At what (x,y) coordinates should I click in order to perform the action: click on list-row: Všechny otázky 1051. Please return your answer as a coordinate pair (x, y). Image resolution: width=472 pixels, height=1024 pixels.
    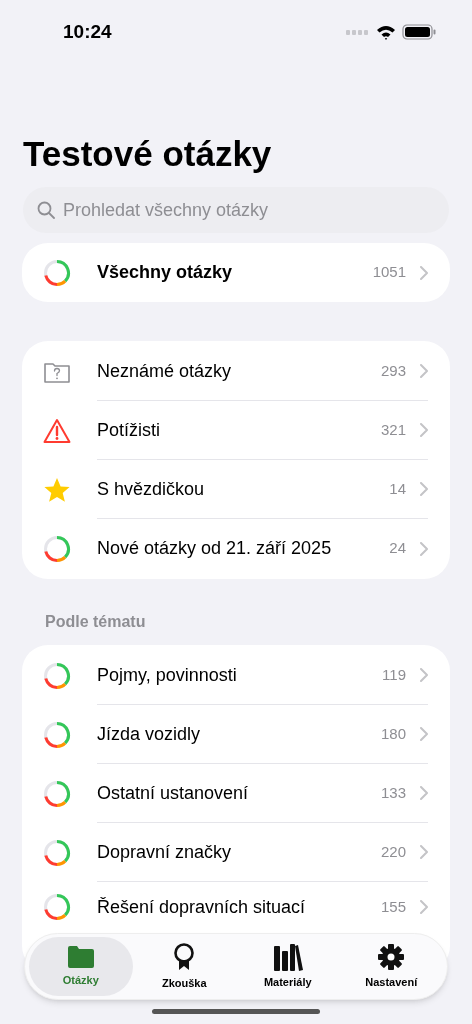
    Looking at the image, I should click on (236, 272).